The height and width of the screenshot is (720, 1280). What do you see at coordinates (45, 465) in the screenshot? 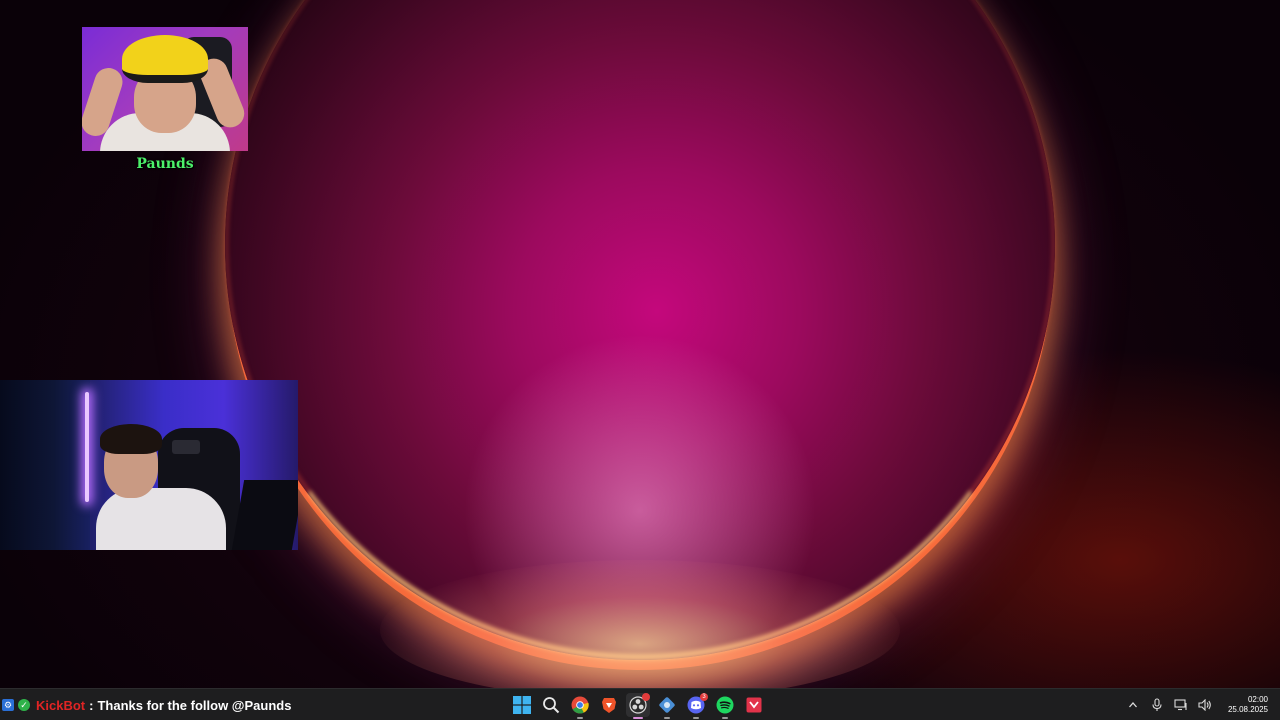
I see `webcam-curtain` at bounding box center [45, 465].